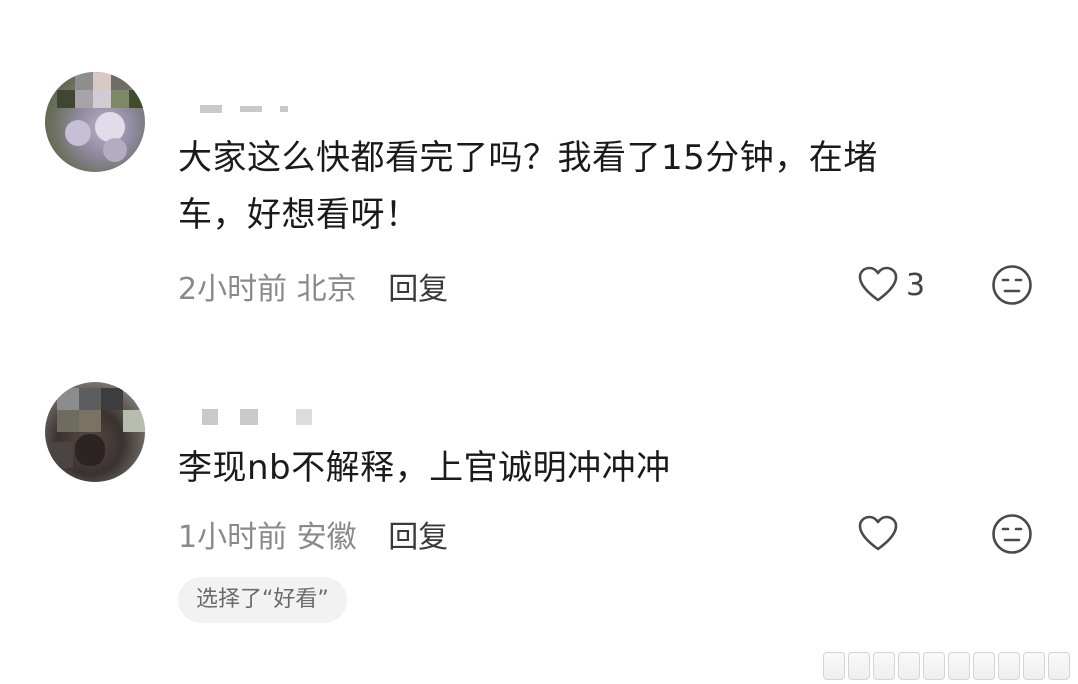 This screenshot has height=684, width=1078. I want to click on like-button, so click(878, 534).